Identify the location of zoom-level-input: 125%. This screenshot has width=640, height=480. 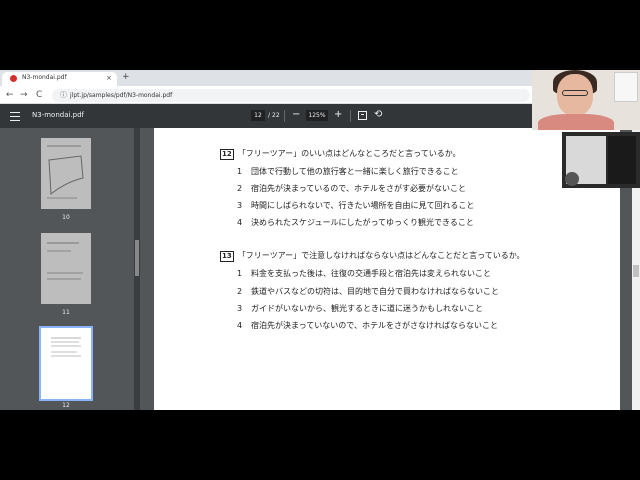
(317, 115).